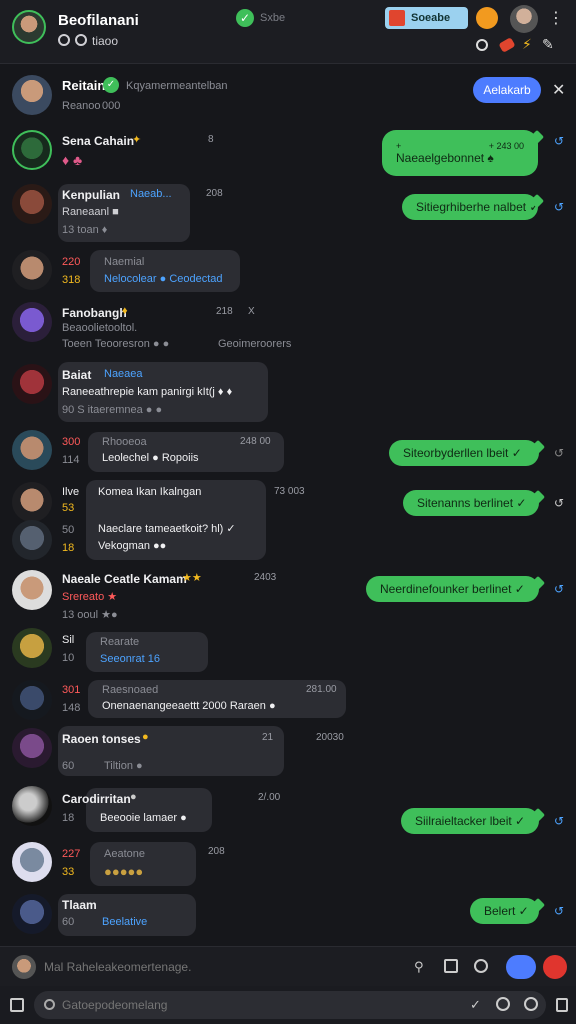  What do you see at coordinates (507, 90) in the screenshot?
I see `add-button: Aelakarb` at bounding box center [507, 90].